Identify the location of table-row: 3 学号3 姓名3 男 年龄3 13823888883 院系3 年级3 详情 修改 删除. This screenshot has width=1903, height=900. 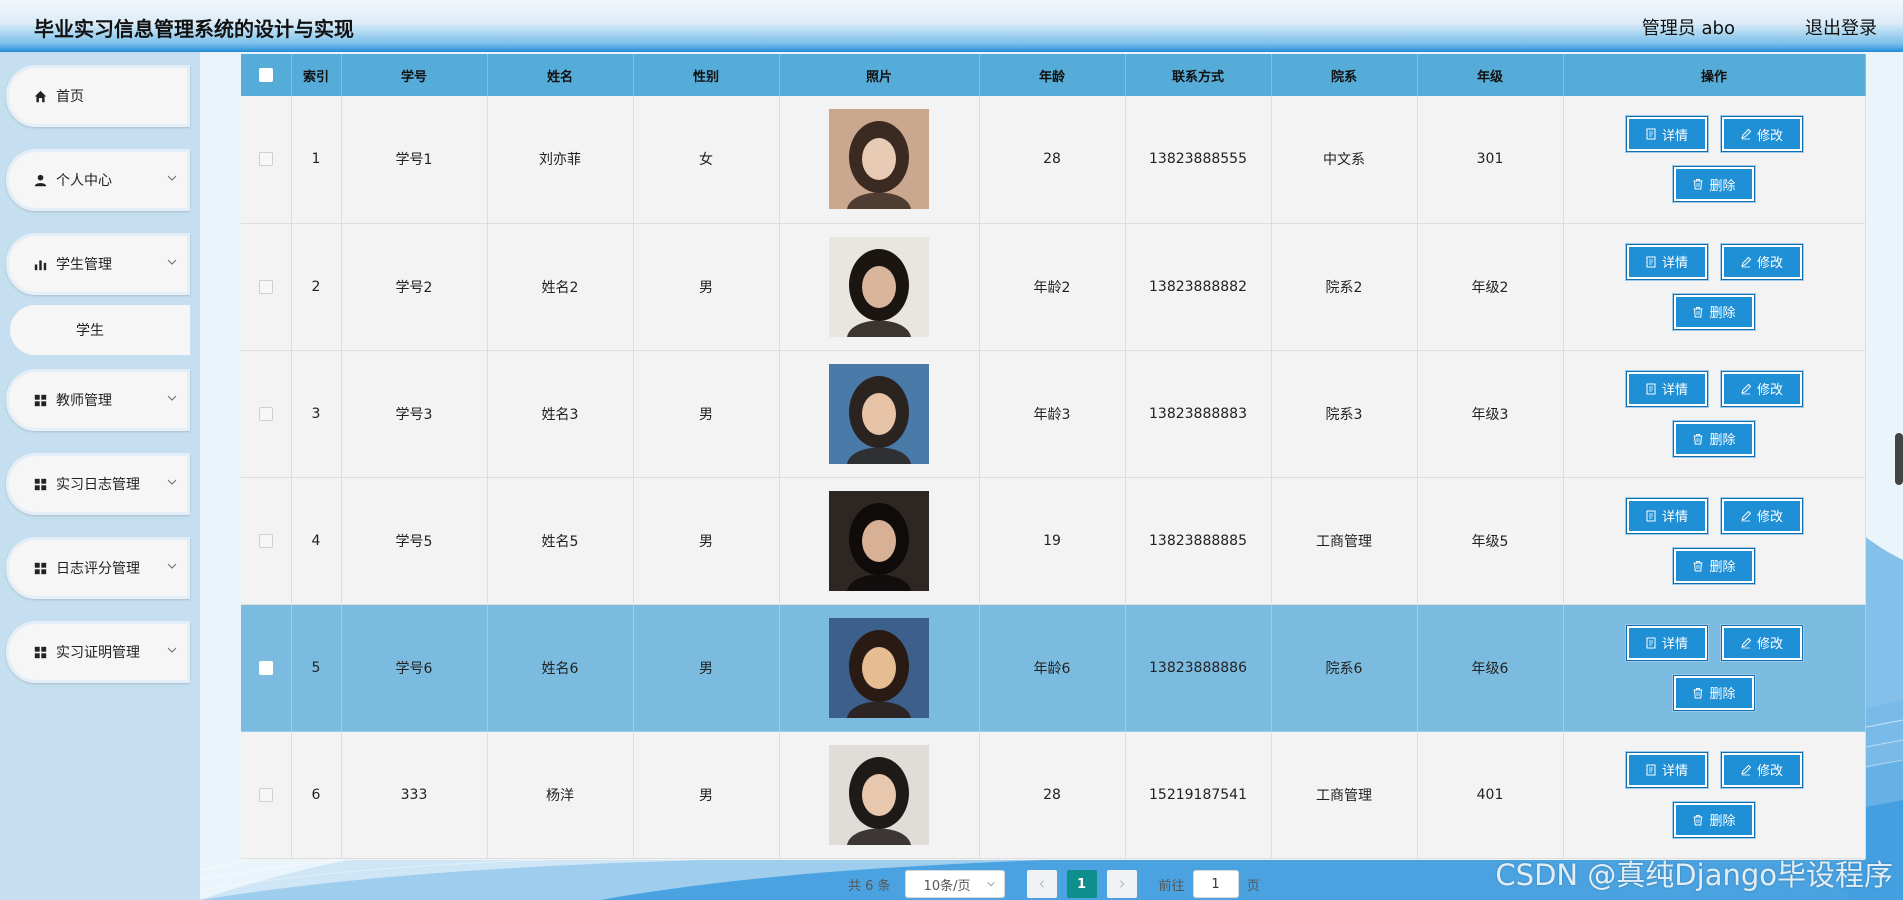
(1053, 414).